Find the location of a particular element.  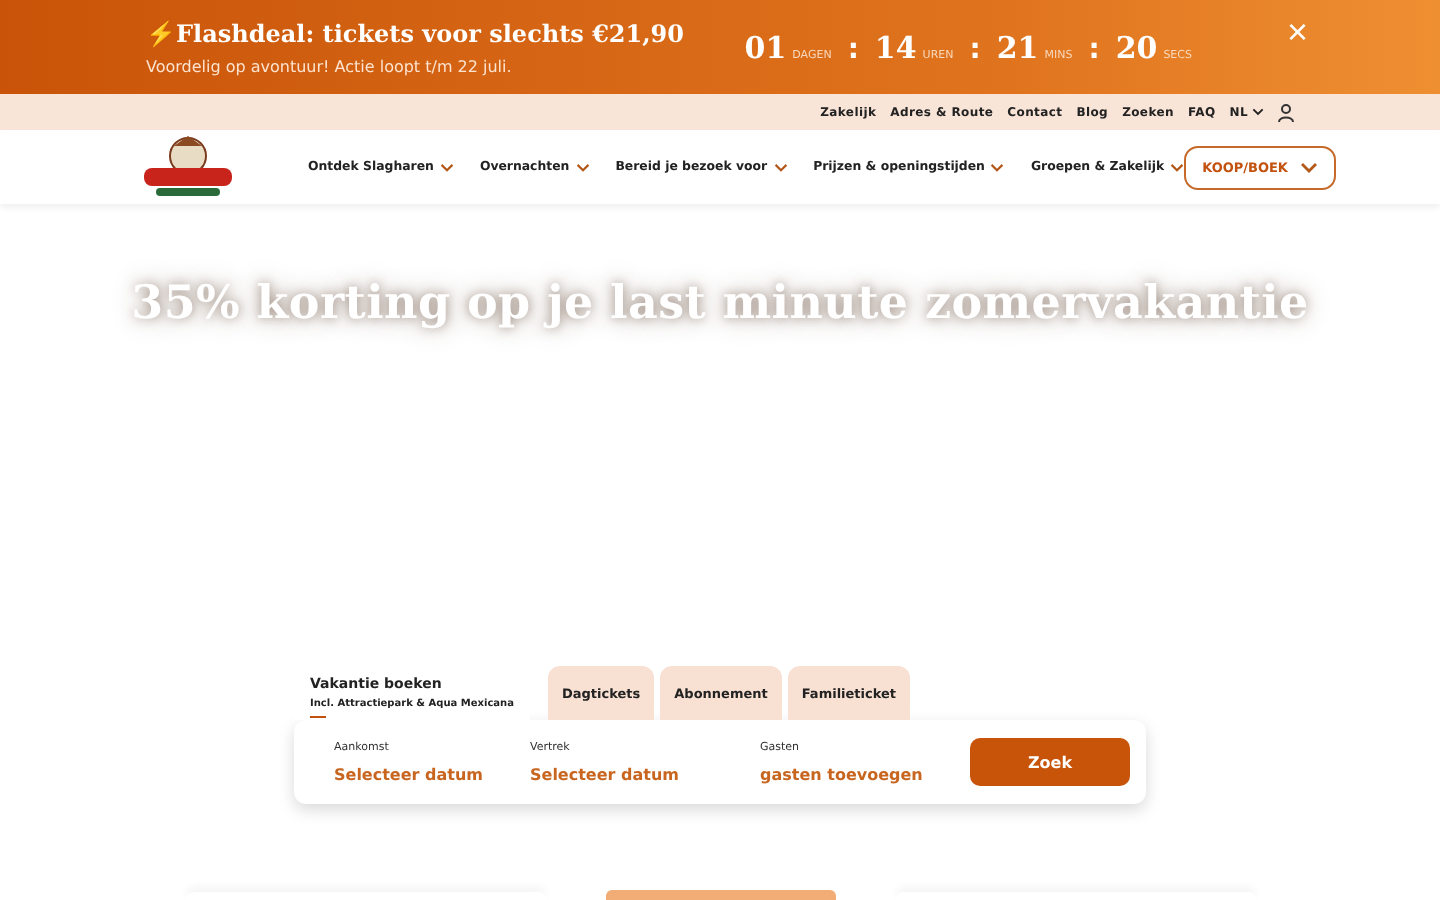

search-button: Zoek is located at coordinates (1050, 762).